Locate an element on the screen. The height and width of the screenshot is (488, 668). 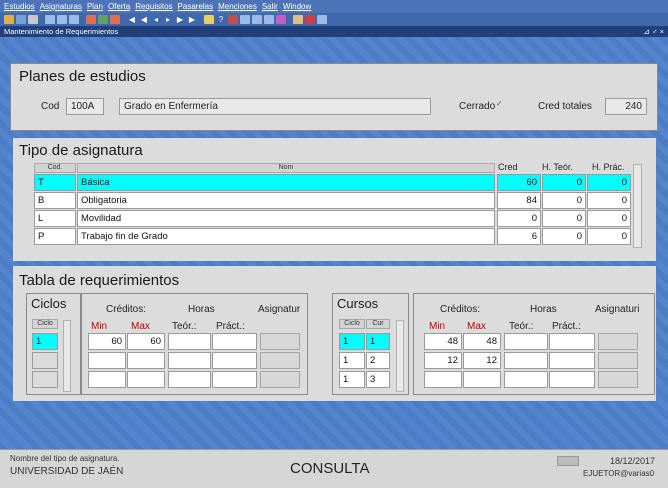
menu-estudios: Estudios is located at coordinates (19, 6).